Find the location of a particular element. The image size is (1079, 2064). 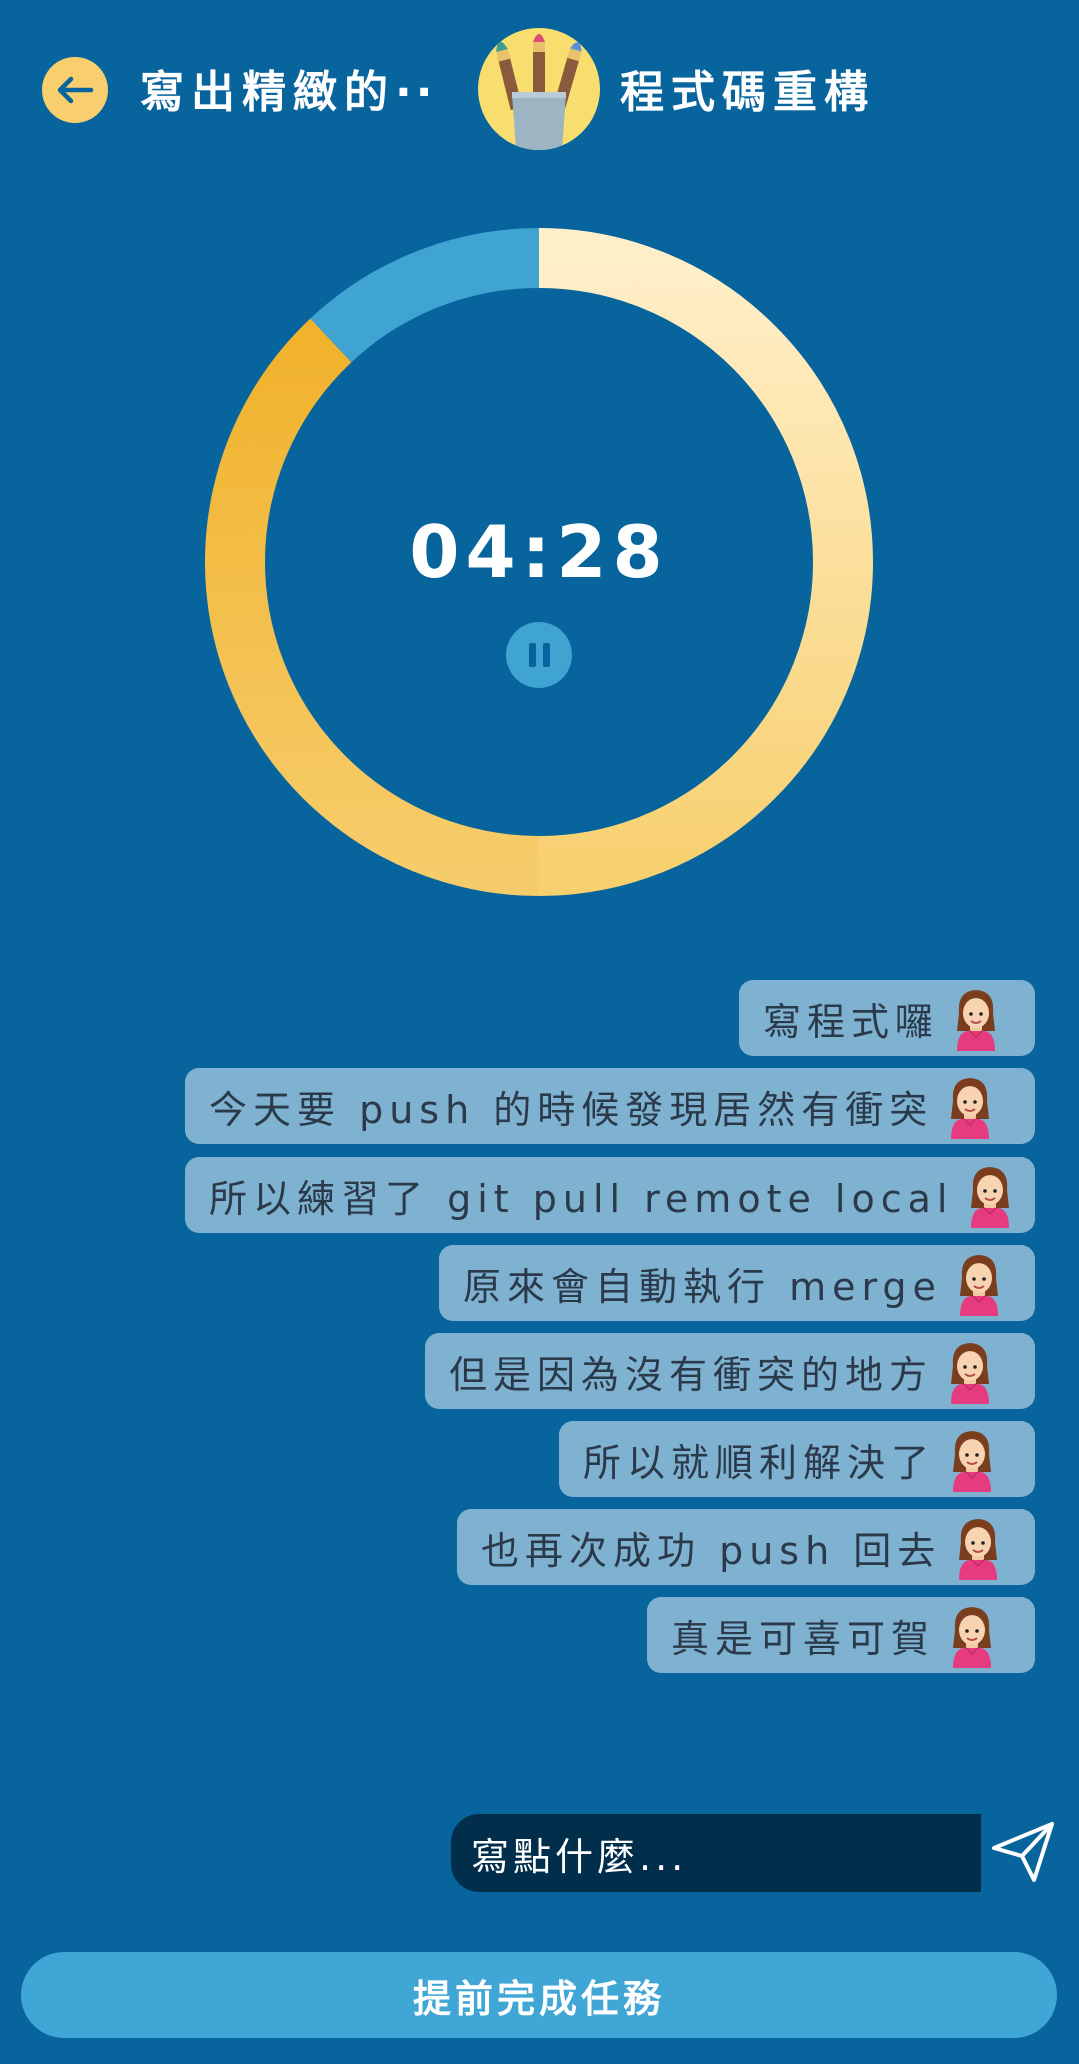

message-text: 原來會自動執行 merge is located at coordinates (702, 1286).